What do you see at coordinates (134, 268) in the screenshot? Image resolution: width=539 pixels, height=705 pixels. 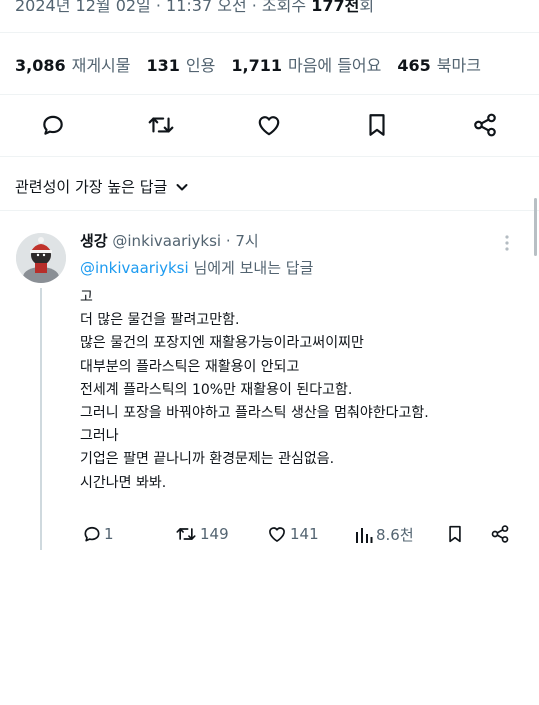 I see `replying-mention: @inkivaariyksi` at bounding box center [134, 268].